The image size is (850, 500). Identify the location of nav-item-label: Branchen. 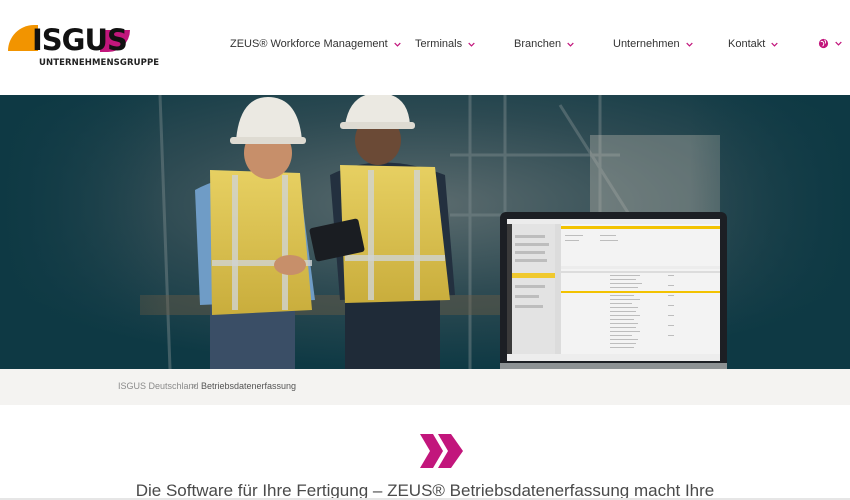
(538, 44).